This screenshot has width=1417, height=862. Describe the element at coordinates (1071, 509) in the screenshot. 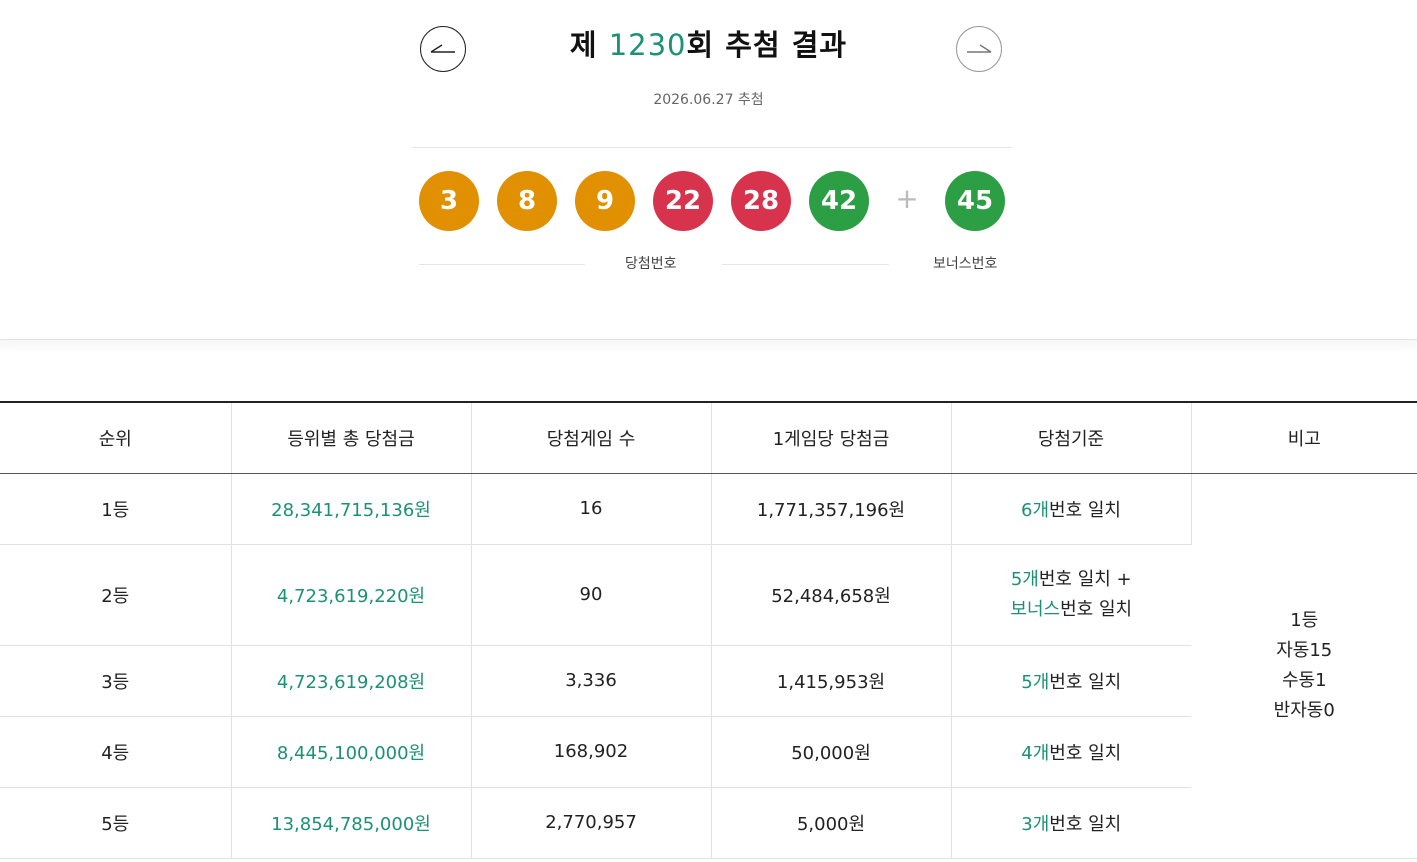

I see `criteria-cell: 6개번호 일치` at that location.